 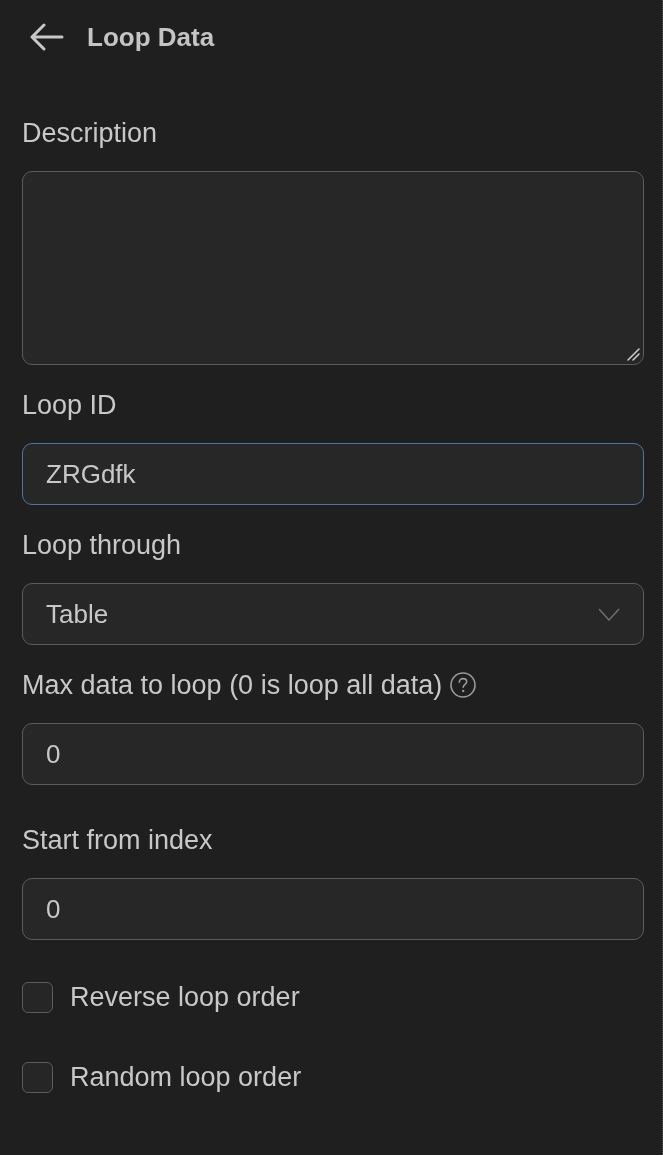 I want to click on resize-grip-icon, so click(x=633, y=354).